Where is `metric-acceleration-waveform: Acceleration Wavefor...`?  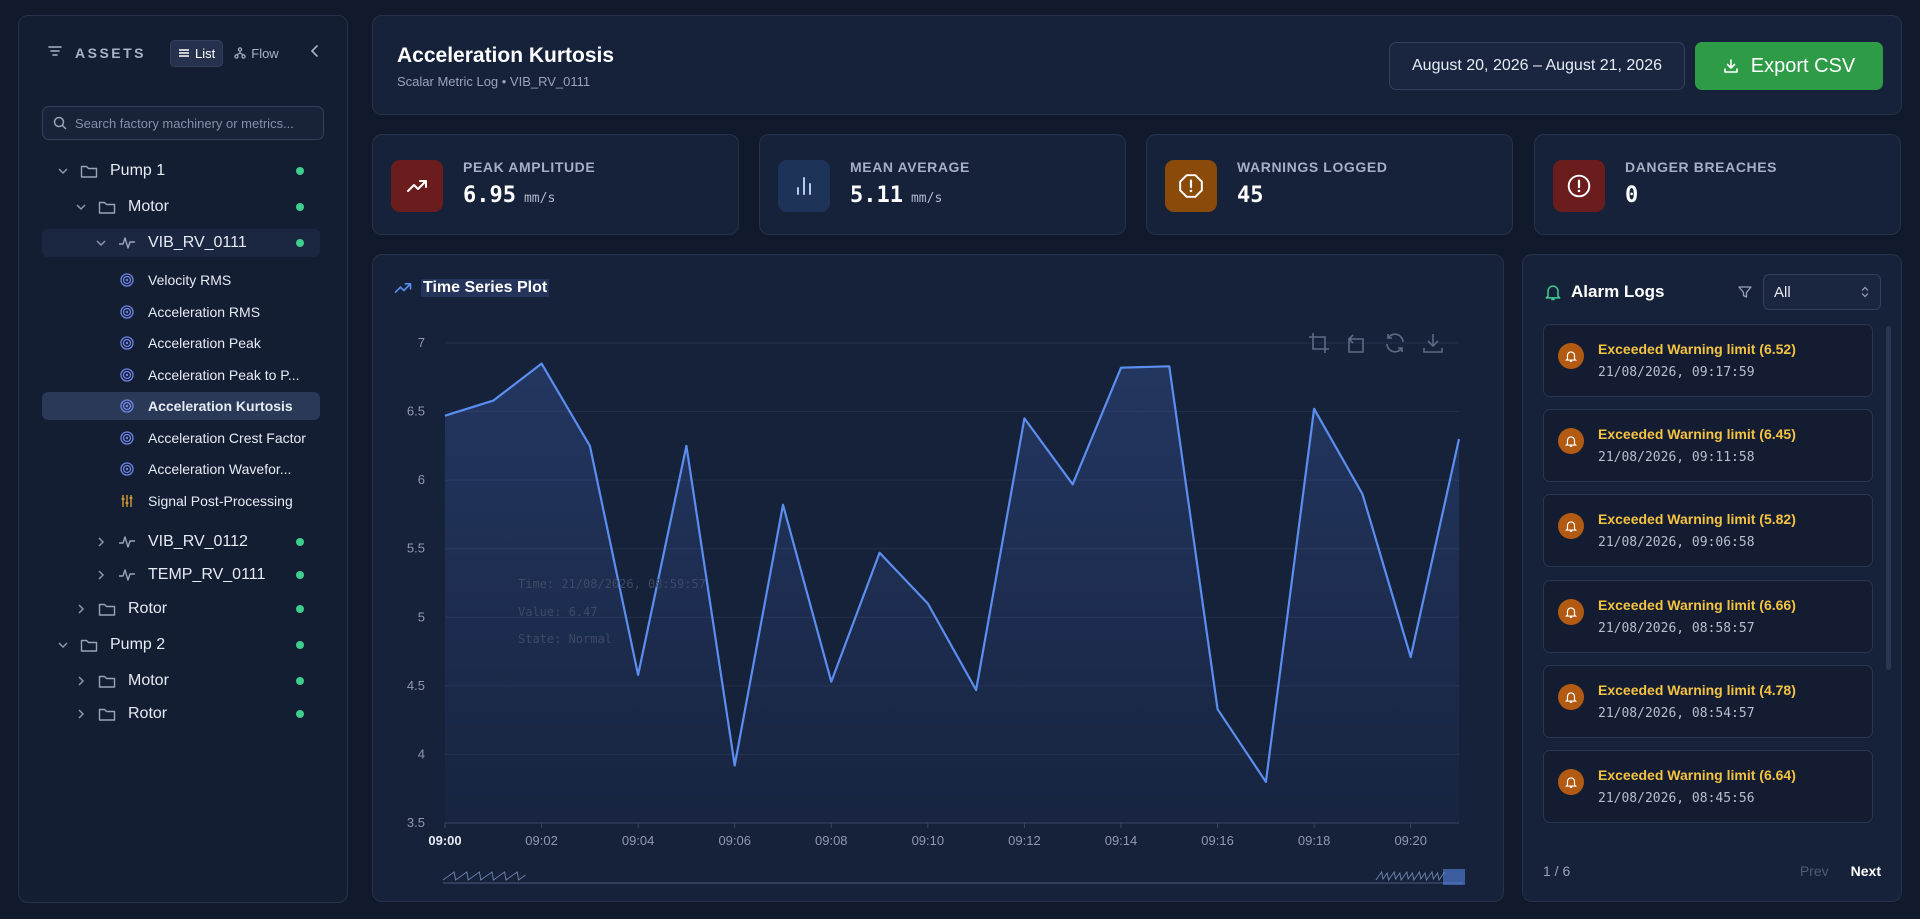 metric-acceleration-waveform: Acceleration Wavefor... is located at coordinates (181, 469).